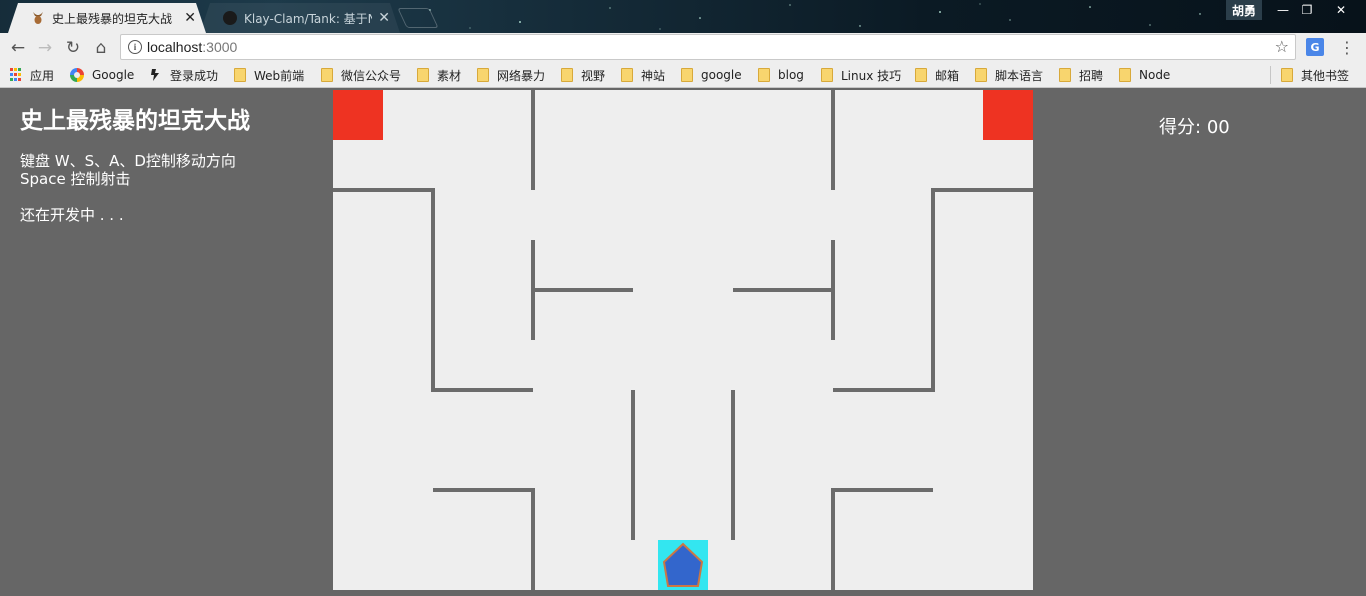 This screenshot has height=596, width=1366. Describe the element at coordinates (1009, 75) in the screenshot. I see `bookmark-folder-scripting: 脚本语言` at that location.